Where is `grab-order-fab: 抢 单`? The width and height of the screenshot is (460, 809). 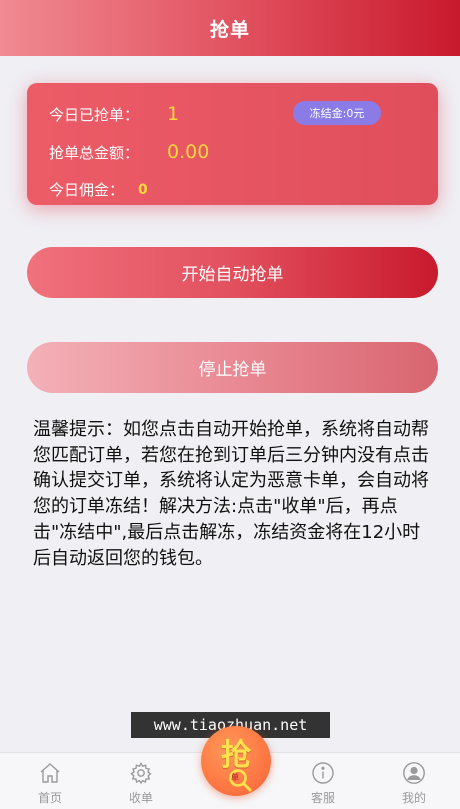
grab-order-fab: 抢 单 is located at coordinates (236, 761).